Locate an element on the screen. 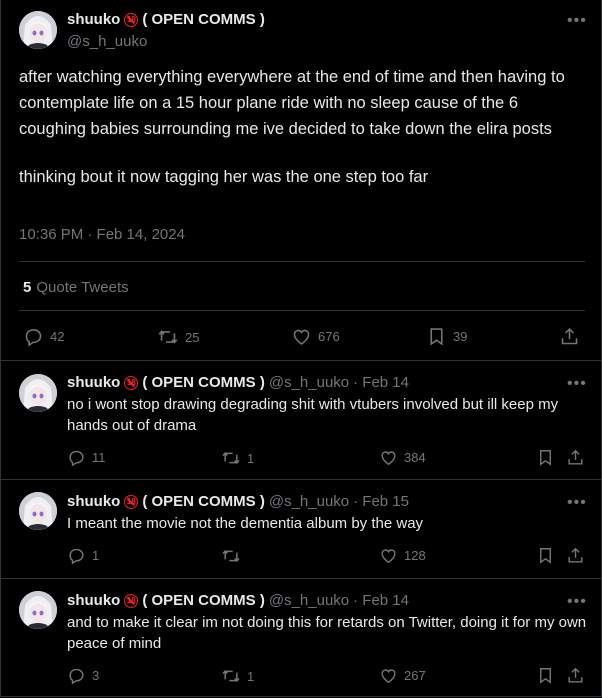 The width and height of the screenshot is (602, 698). reply-button: 1 is located at coordinates (83, 555).